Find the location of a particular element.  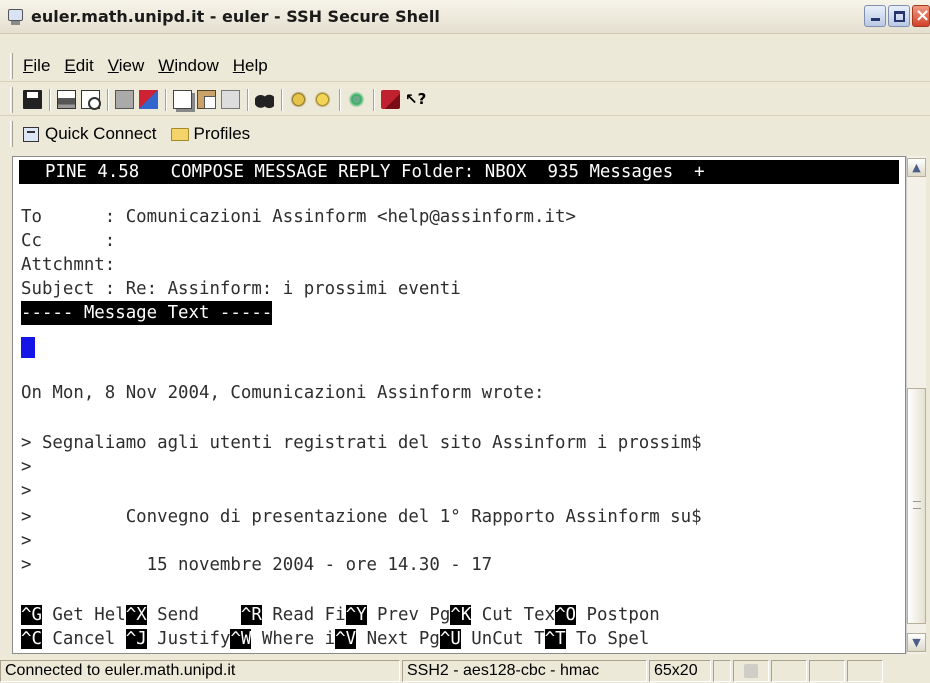

shortcut-key: ^K is located at coordinates (461, 615).